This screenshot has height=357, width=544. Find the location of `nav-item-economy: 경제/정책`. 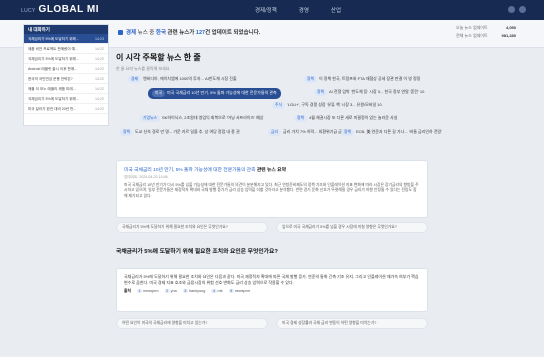

nav-item-economy: 경제/정책 is located at coordinates (266, 10).